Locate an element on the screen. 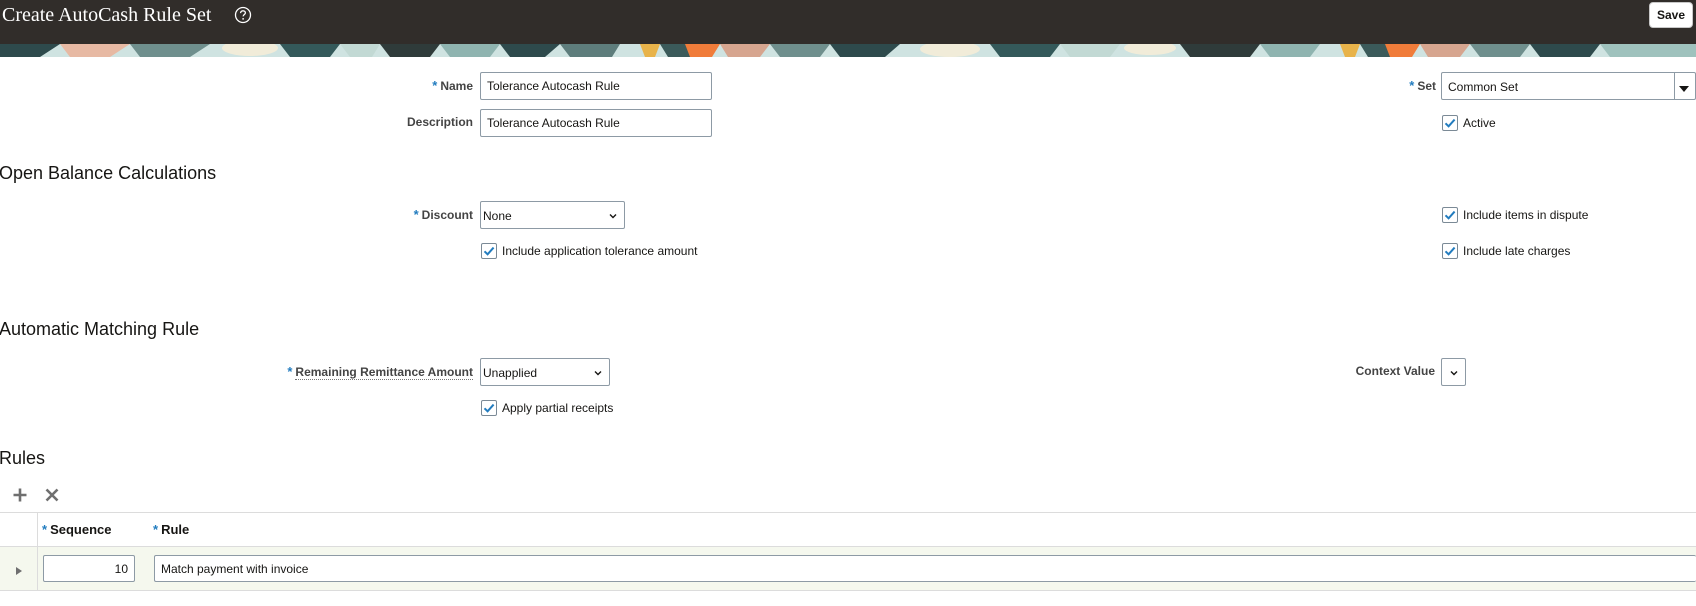  table-top-border is located at coordinates (848, 512).